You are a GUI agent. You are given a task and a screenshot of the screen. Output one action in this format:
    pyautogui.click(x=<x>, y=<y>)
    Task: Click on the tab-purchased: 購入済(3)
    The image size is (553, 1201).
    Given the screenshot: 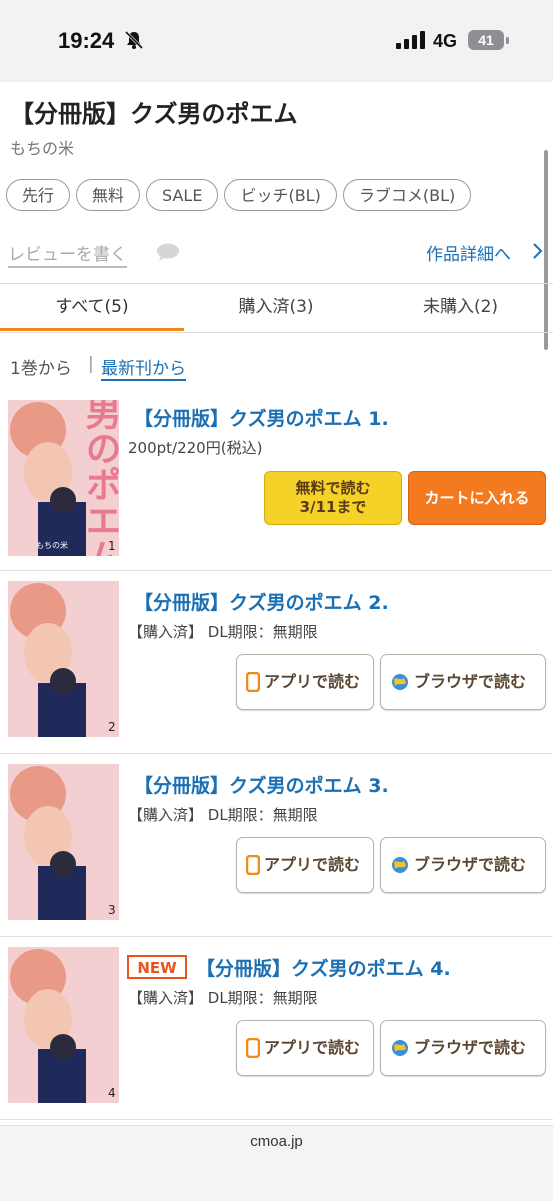 What is the action you would take?
    pyautogui.click(x=276, y=307)
    